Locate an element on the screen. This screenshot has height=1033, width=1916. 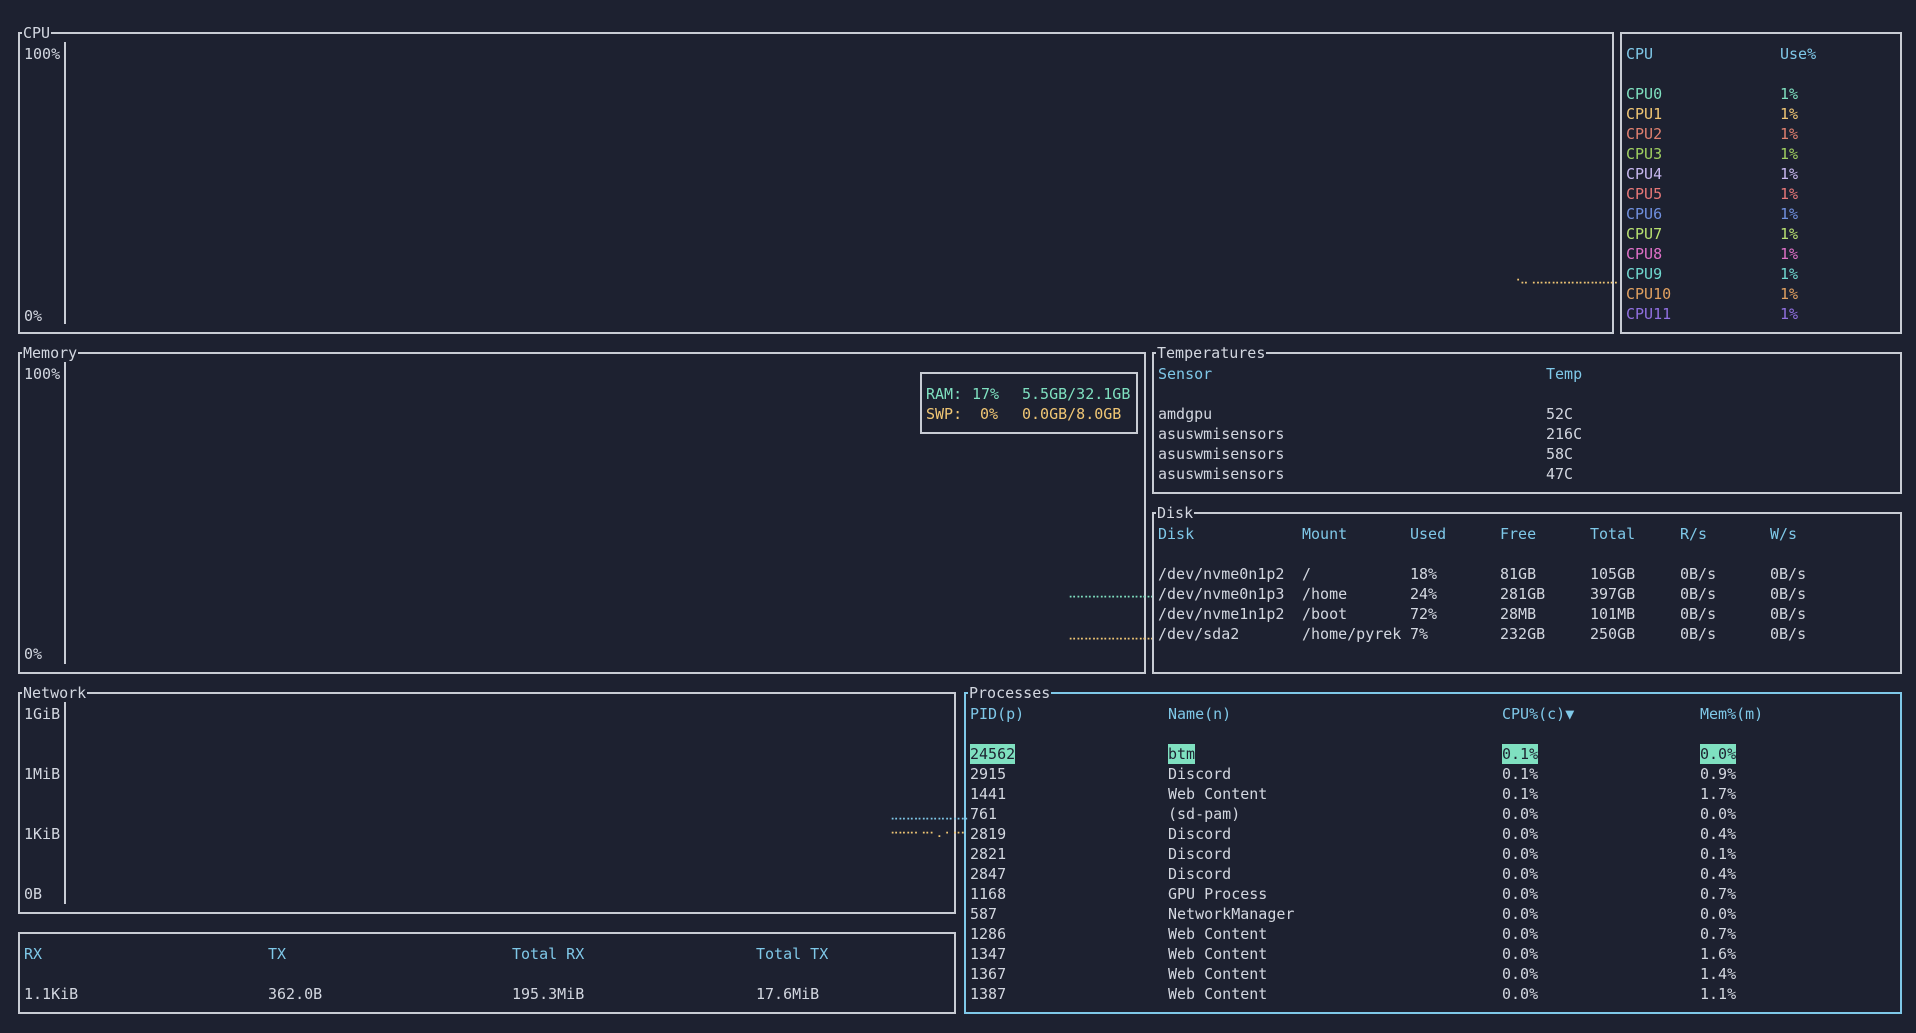
disk-header-name: Disk is located at coordinates (1176, 534).